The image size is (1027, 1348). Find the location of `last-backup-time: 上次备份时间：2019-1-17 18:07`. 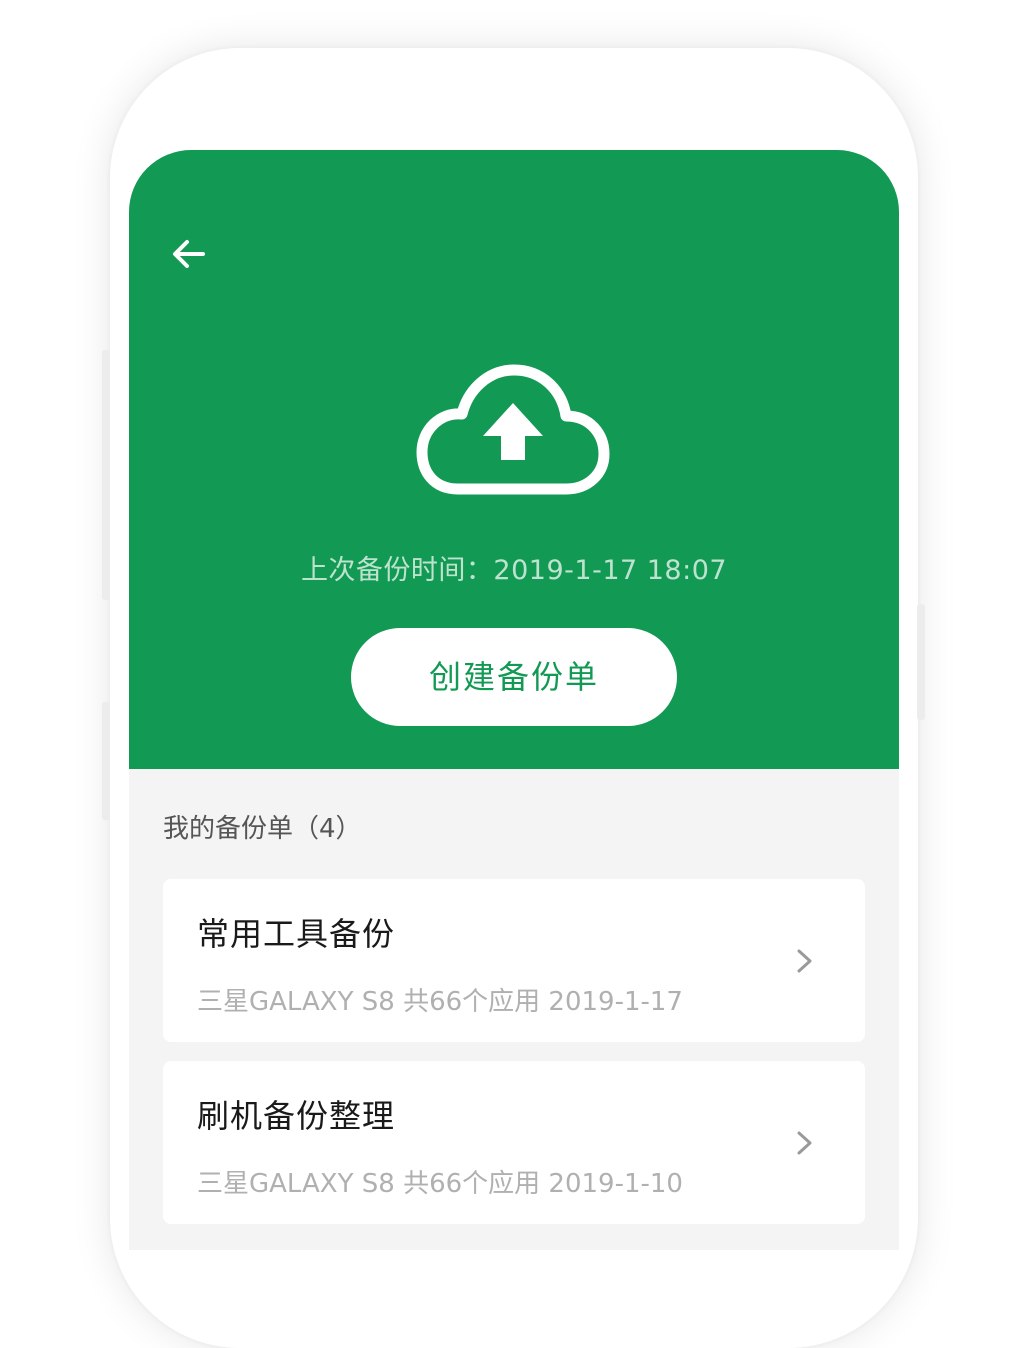

last-backup-time: 上次备份时间：2019-1-17 18:07 is located at coordinates (514, 570).